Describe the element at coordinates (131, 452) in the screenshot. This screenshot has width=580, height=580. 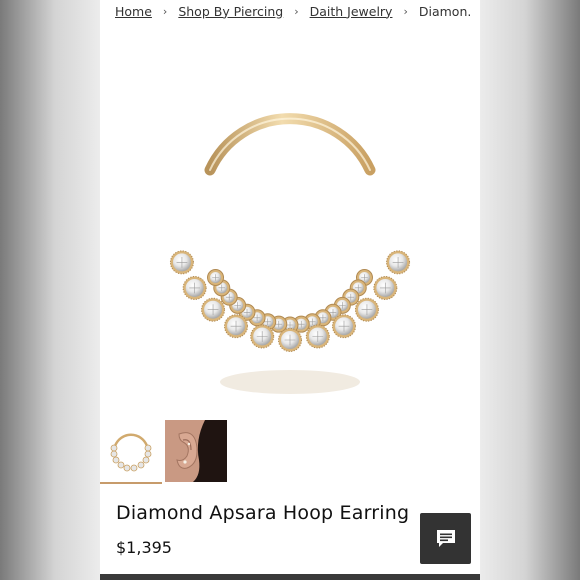
I see `thumbnail-product` at that location.